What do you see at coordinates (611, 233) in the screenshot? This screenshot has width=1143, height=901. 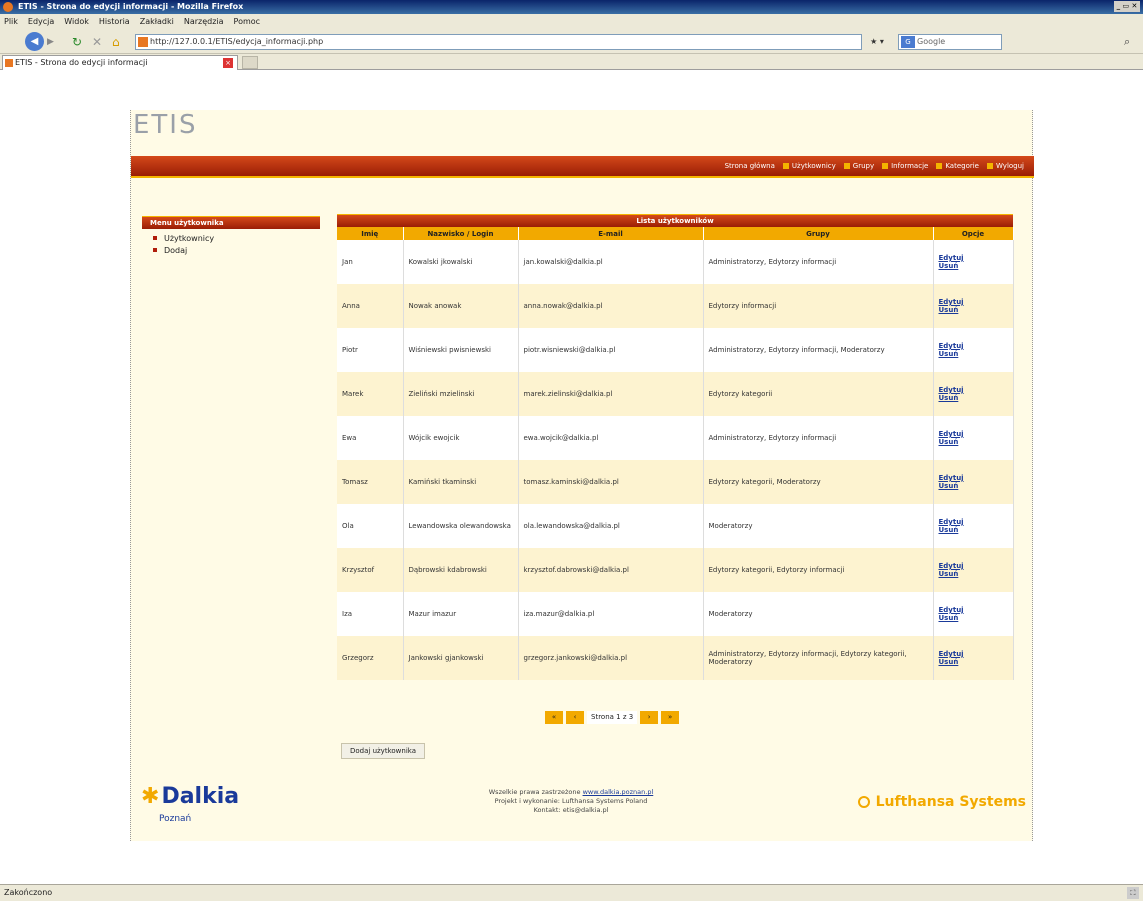 I see `column-header-email: E-mail` at bounding box center [611, 233].